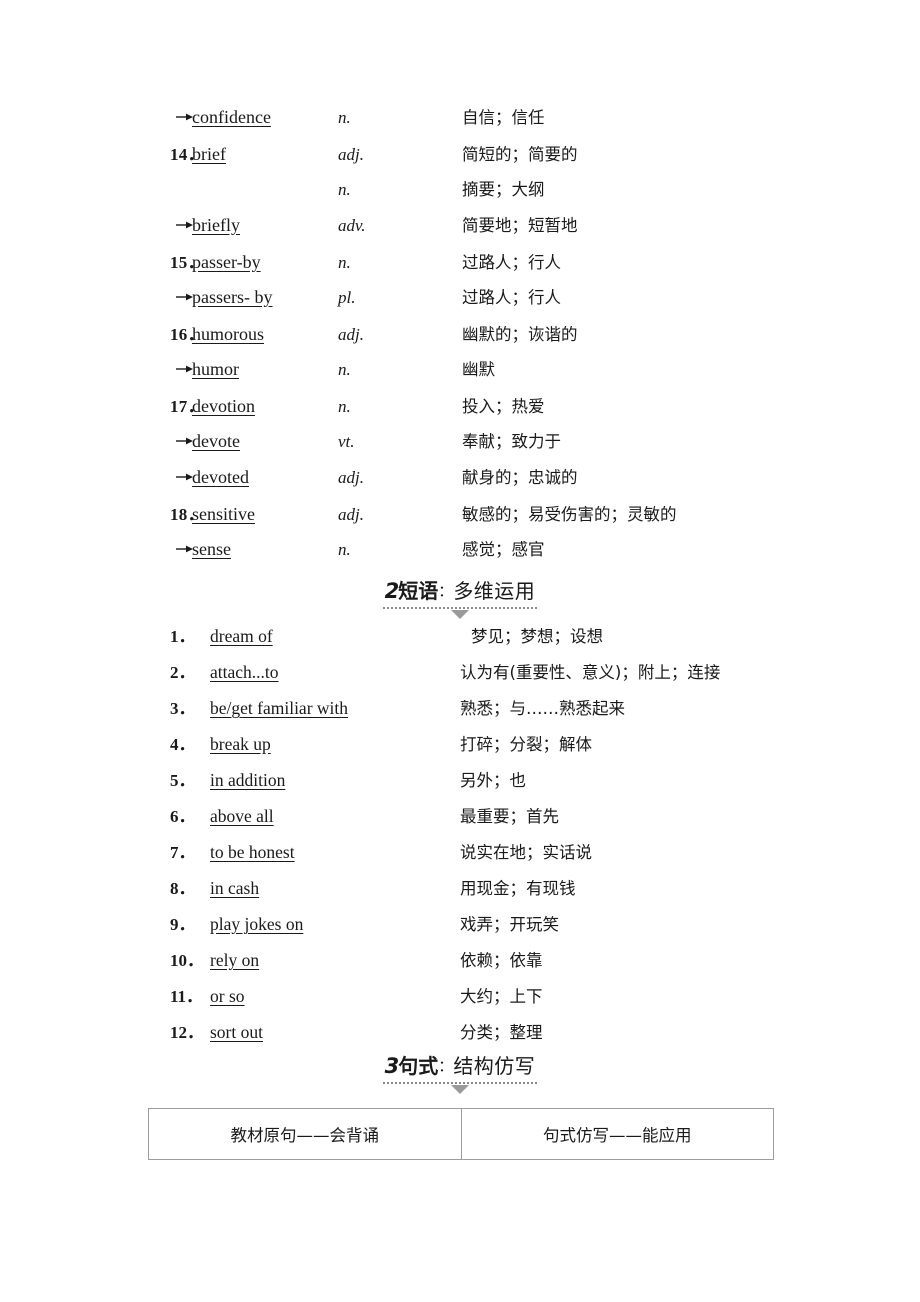 The width and height of the screenshot is (920, 1302). Describe the element at coordinates (494, 591) in the screenshot. I see `banner-phrases-sub: 多维运用` at that location.